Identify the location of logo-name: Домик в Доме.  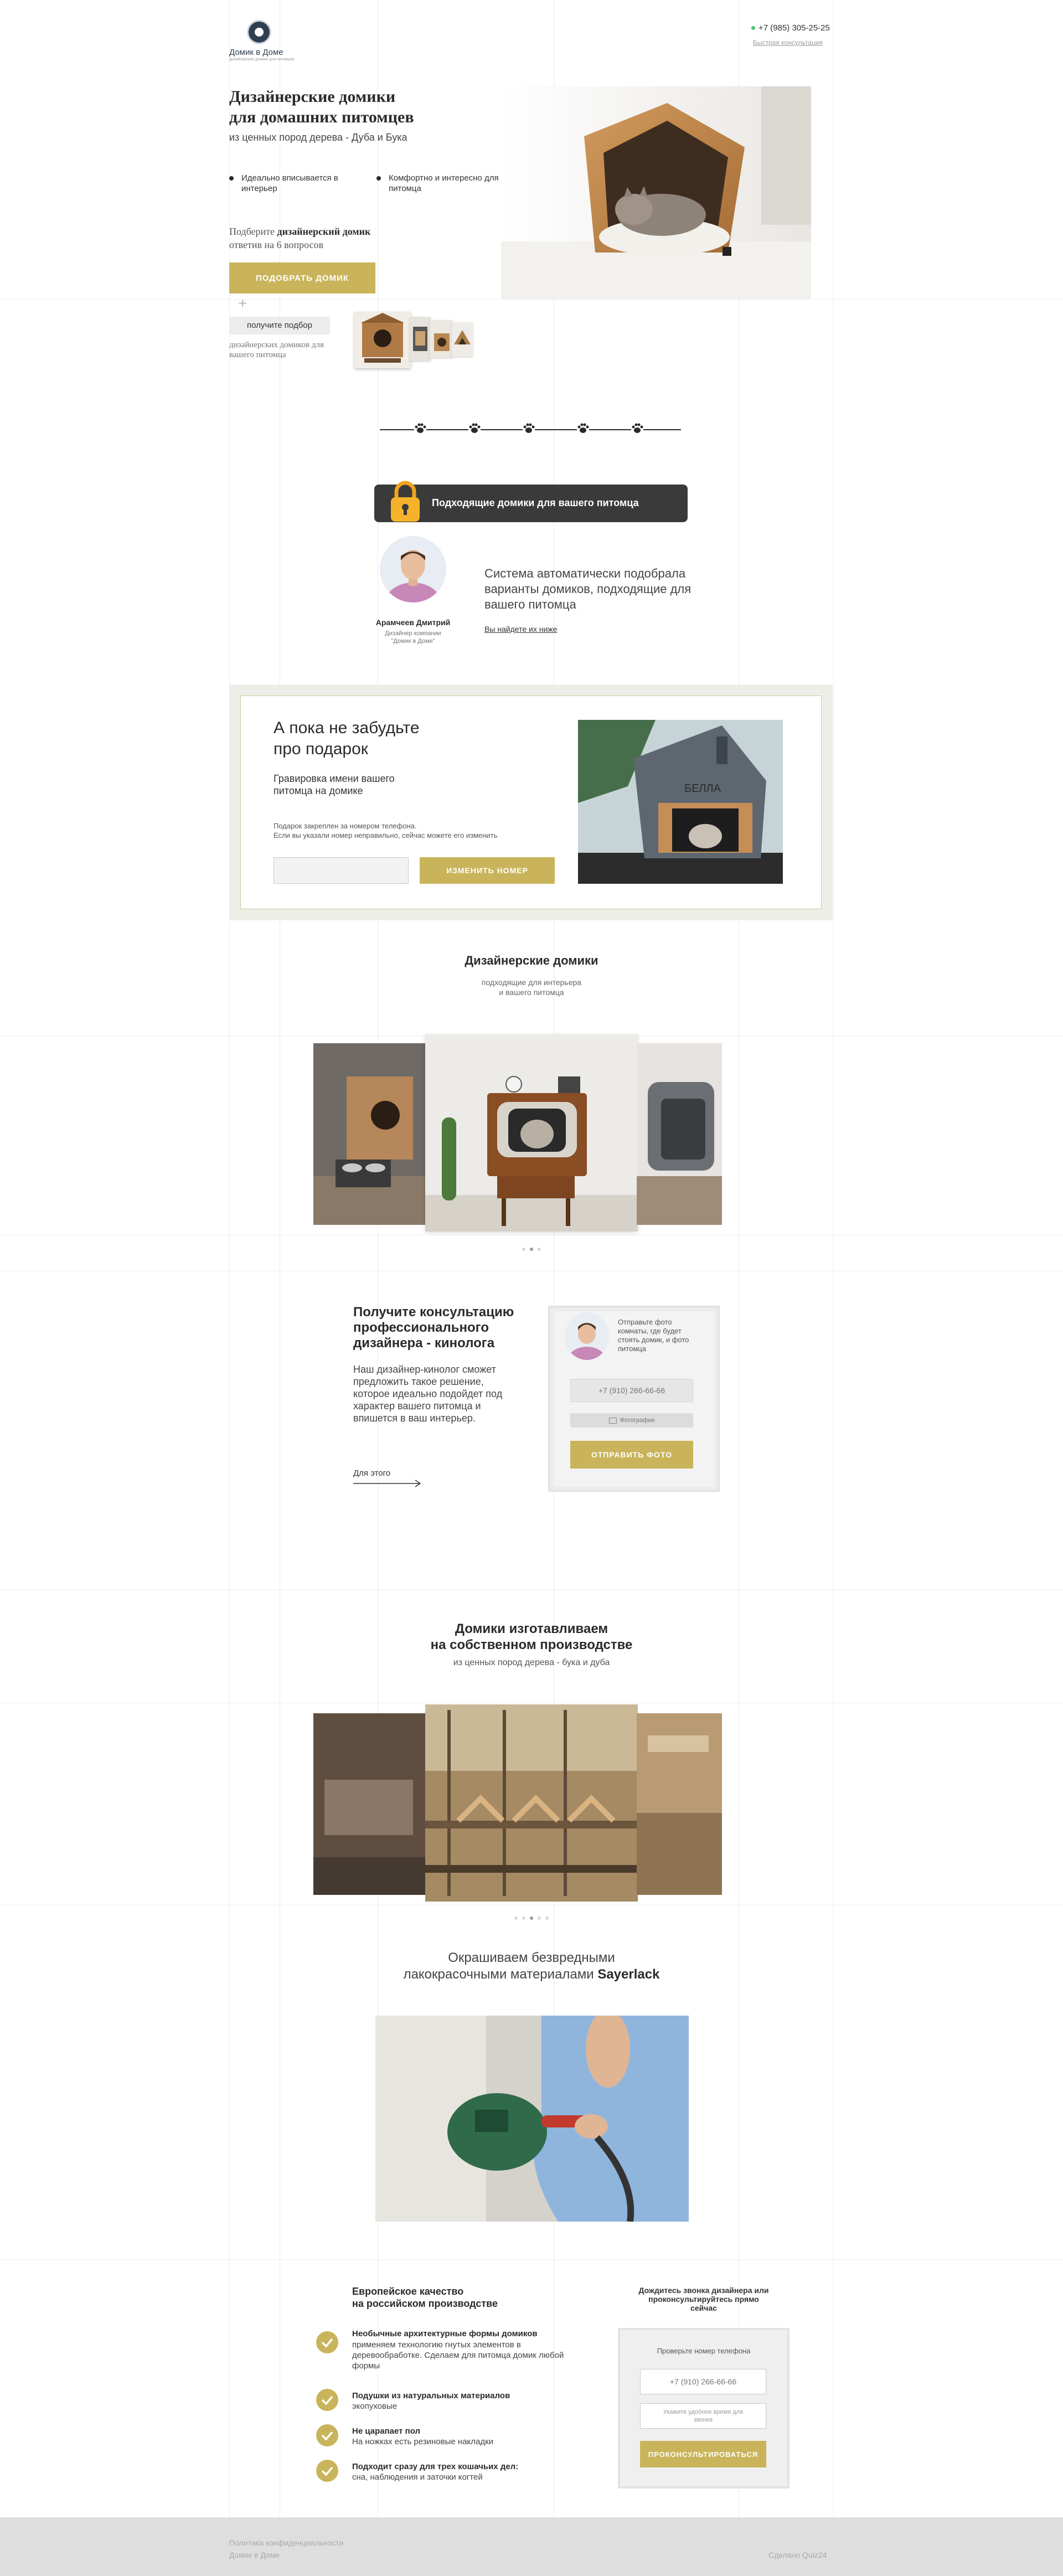
(256, 52).